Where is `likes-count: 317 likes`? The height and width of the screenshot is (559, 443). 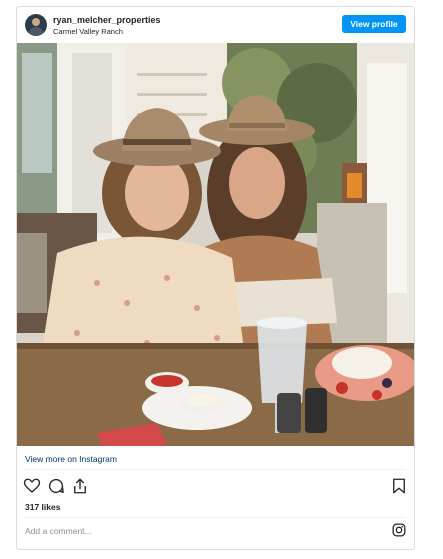 likes-count: 317 likes is located at coordinates (43, 507).